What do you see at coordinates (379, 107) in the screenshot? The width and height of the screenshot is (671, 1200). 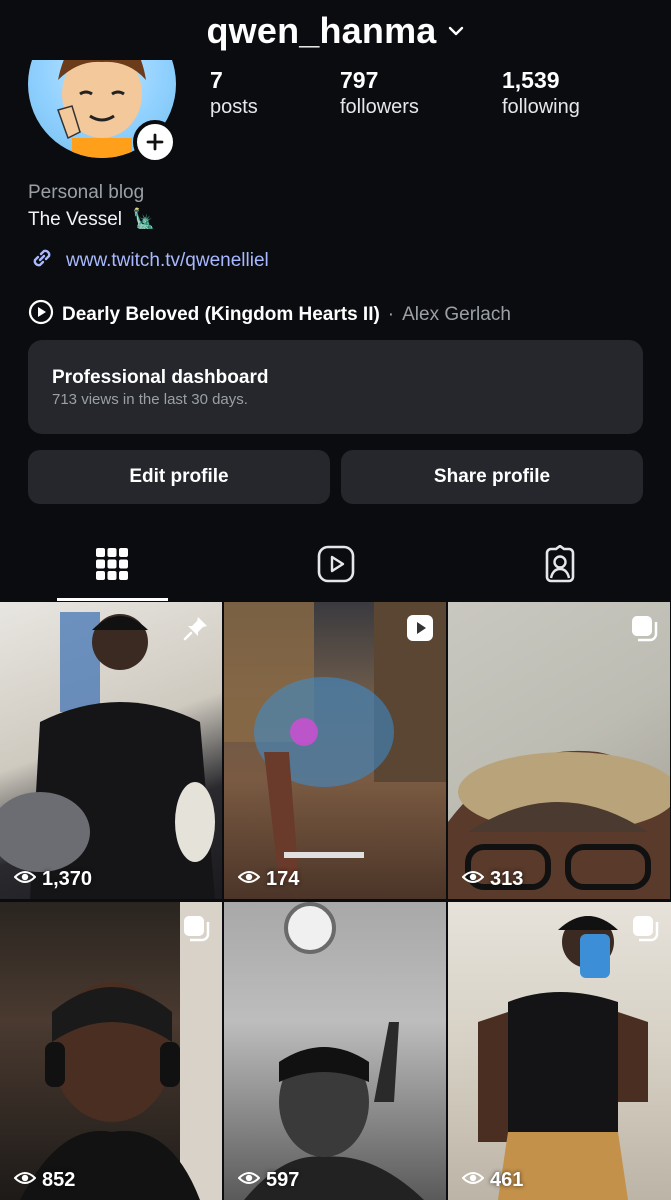 I see `followers-label: followers` at bounding box center [379, 107].